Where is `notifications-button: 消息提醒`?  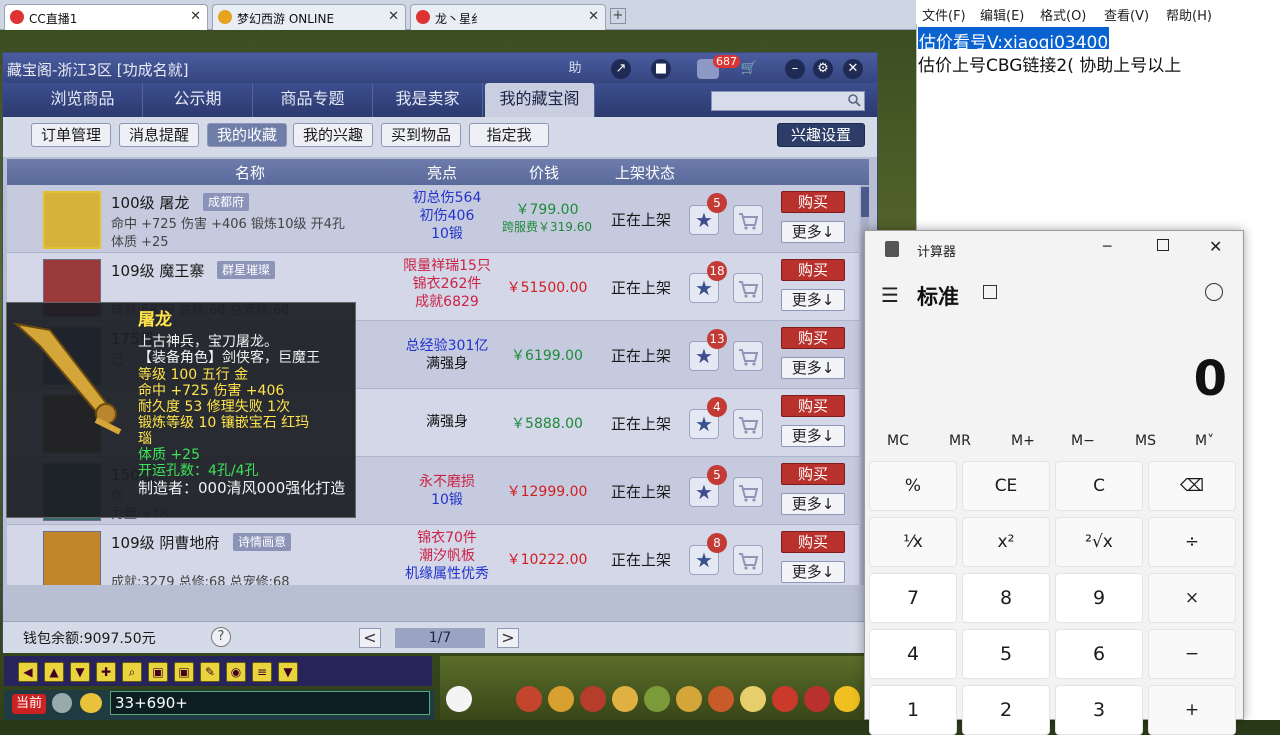 notifications-button: 消息提醒 is located at coordinates (159, 135).